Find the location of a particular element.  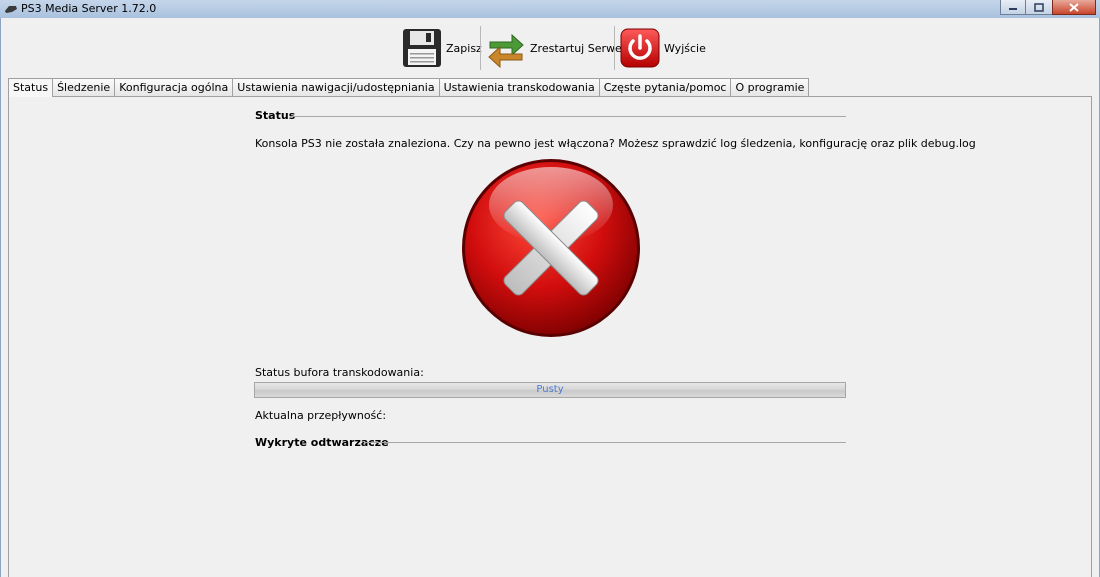

restart-arrows-icon is located at coordinates (506, 50).